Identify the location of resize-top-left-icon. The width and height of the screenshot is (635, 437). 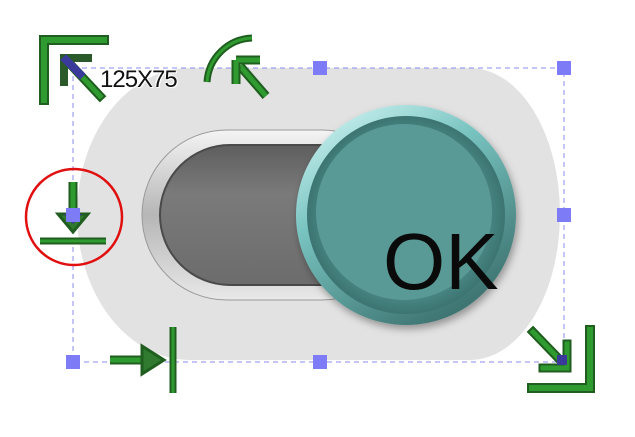
(74, 70).